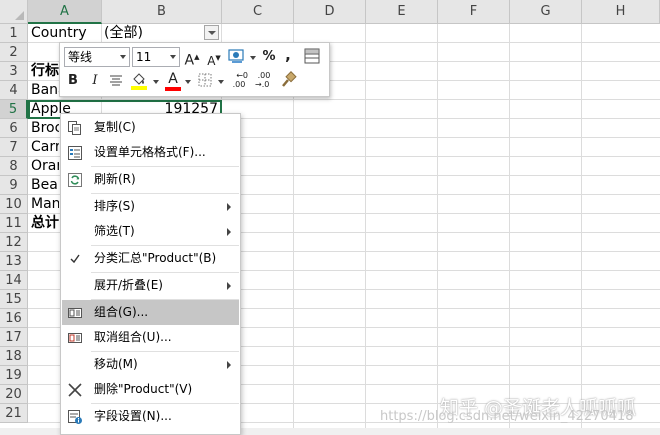 The height and width of the screenshot is (435, 660). What do you see at coordinates (288, 55) in the screenshot?
I see `comma-style-button: ,` at bounding box center [288, 55].